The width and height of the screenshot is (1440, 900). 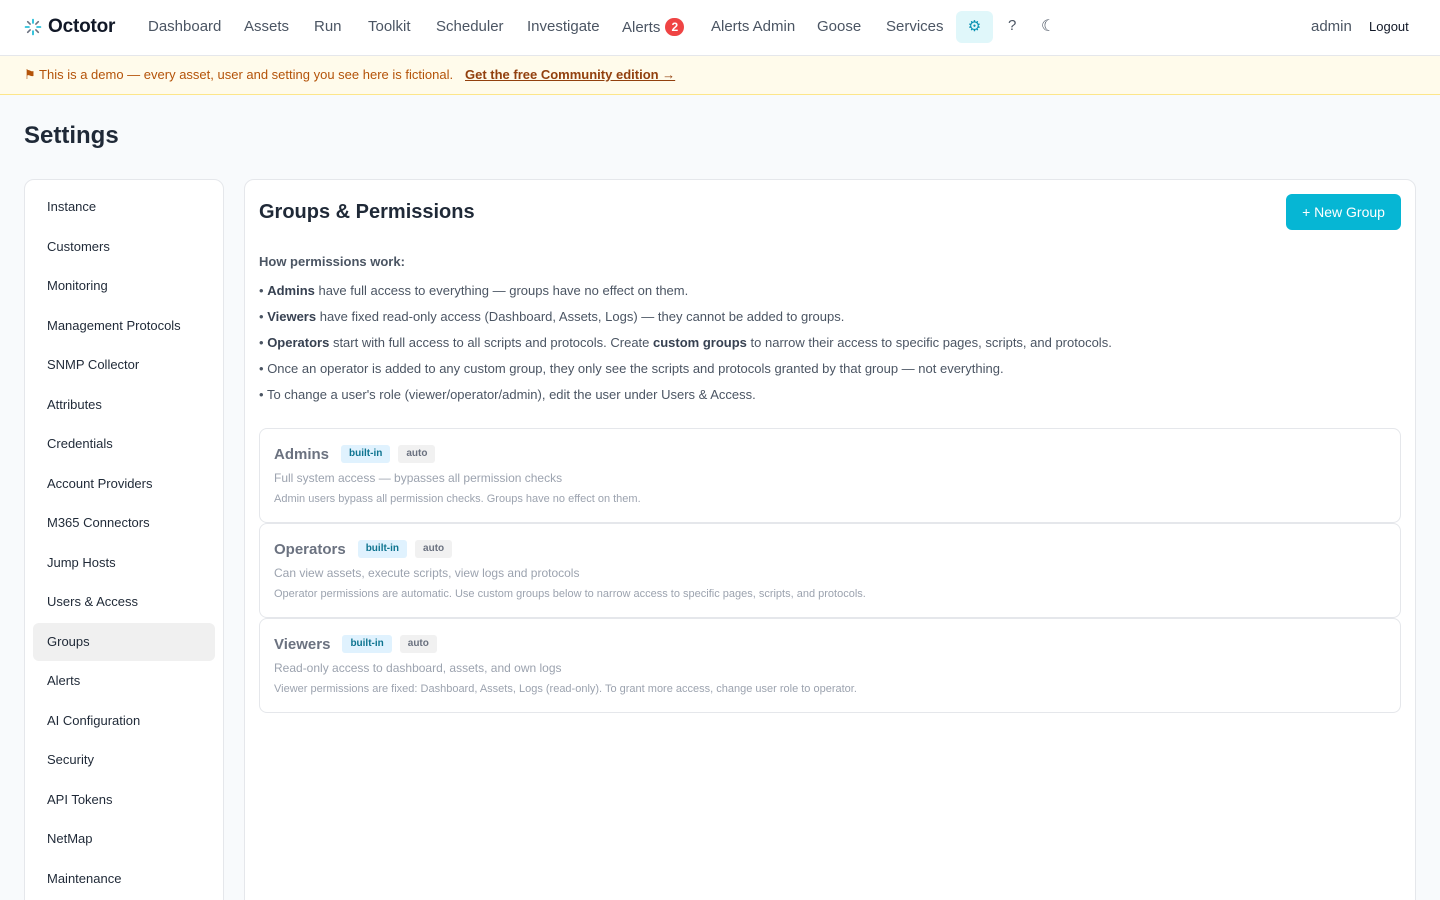 What do you see at coordinates (71, 135) in the screenshot?
I see `page-title: Settings` at bounding box center [71, 135].